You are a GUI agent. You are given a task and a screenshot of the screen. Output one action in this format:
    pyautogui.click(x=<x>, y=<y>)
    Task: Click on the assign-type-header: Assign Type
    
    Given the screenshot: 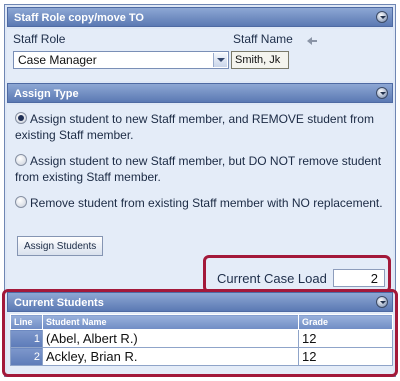 What is the action you would take?
    pyautogui.click(x=200, y=93)
    